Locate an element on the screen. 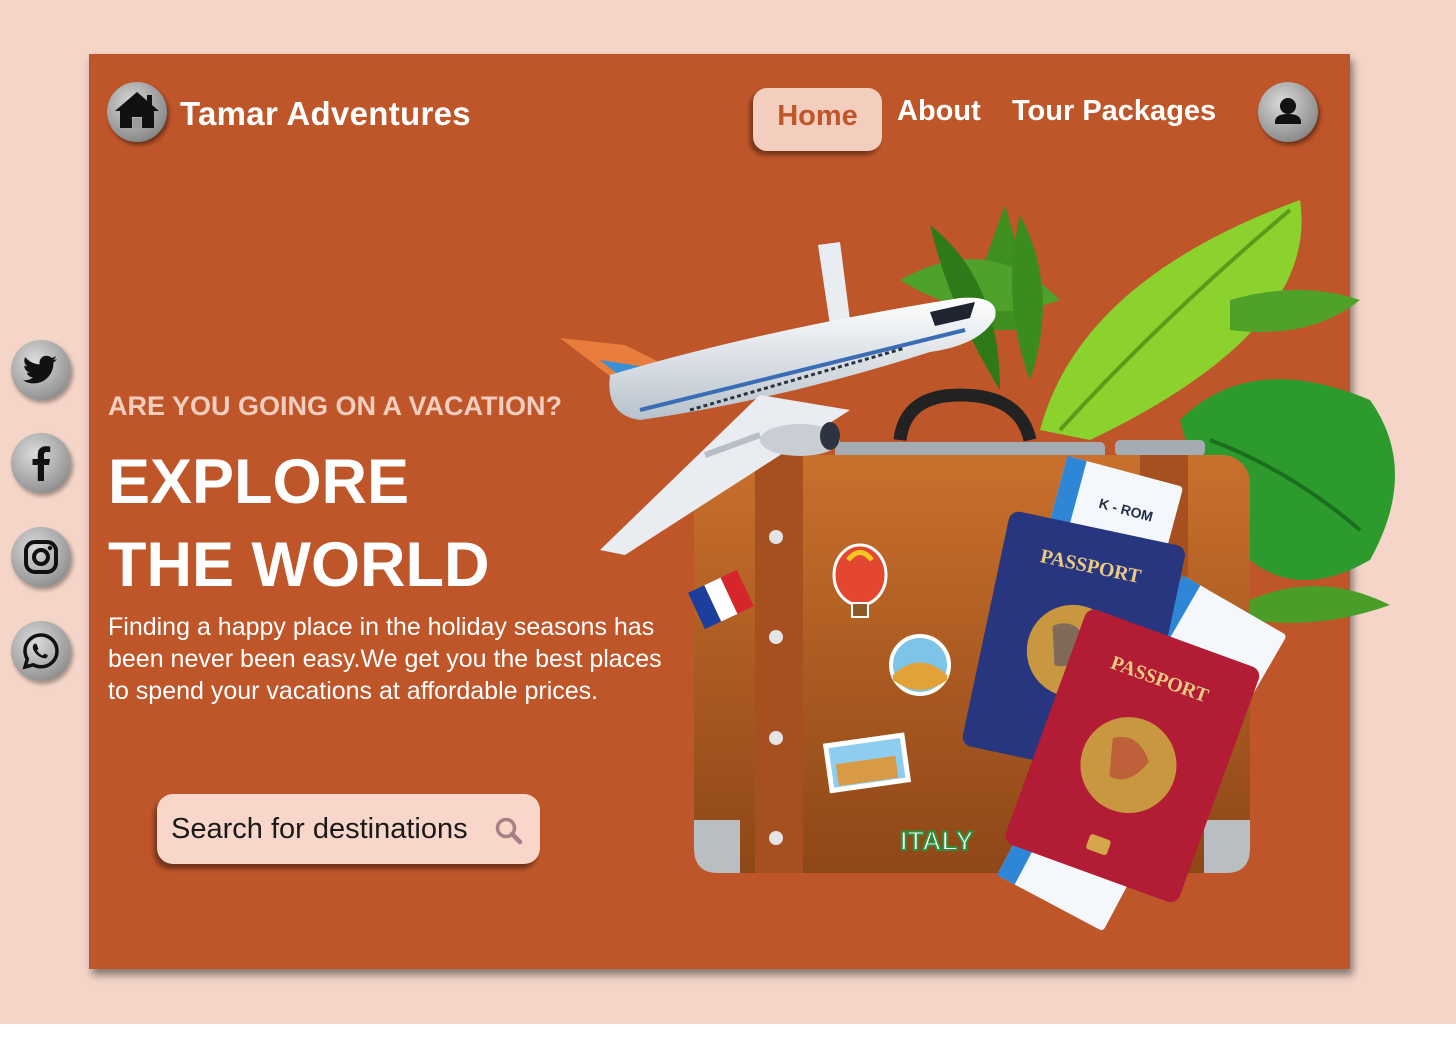 This screenshot has height=1041, width=1456. twitter-icon is located at coordinates (39, 369).